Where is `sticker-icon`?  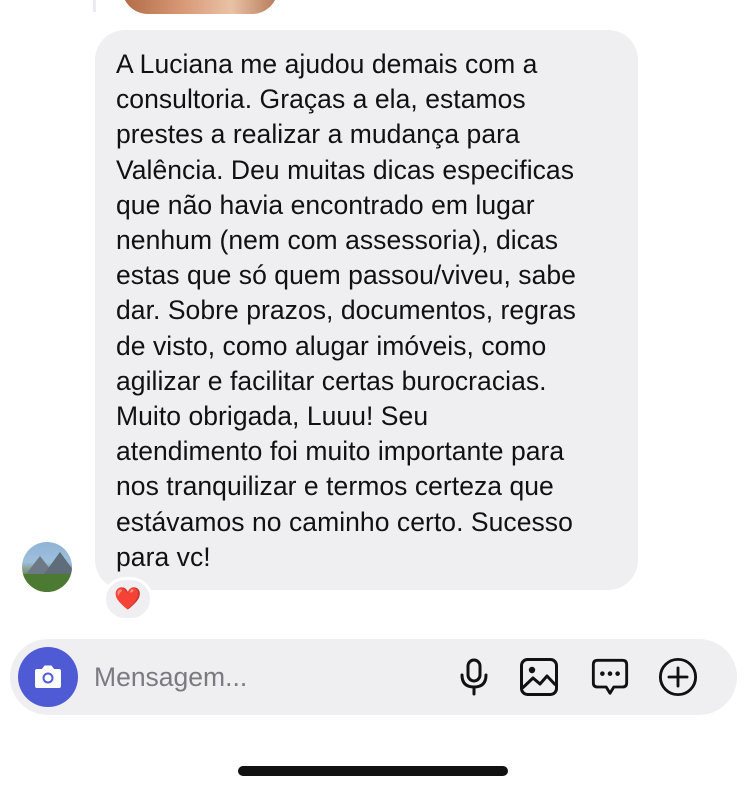 sticker-icon is located at coordinates (610, 676).